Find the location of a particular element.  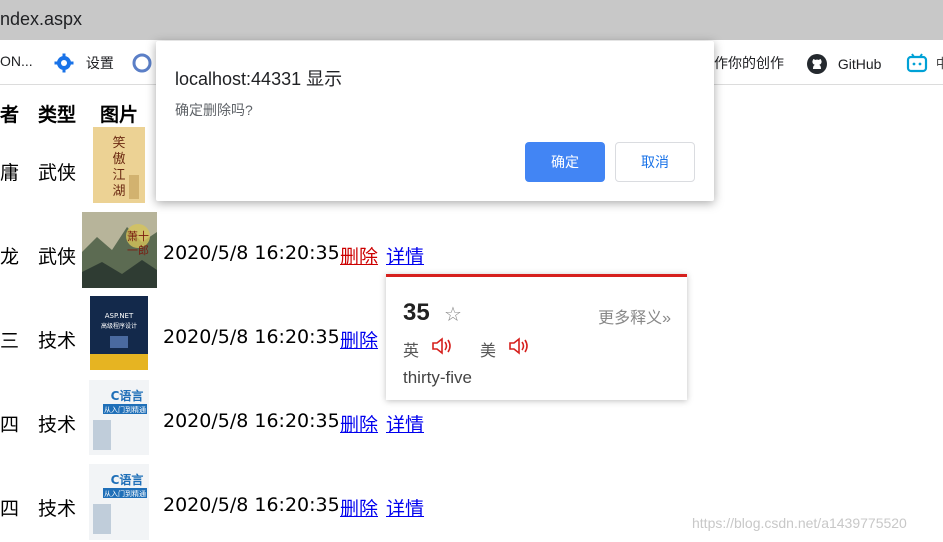

url-text: ndex.aspx is located at coordinates (41, 19).